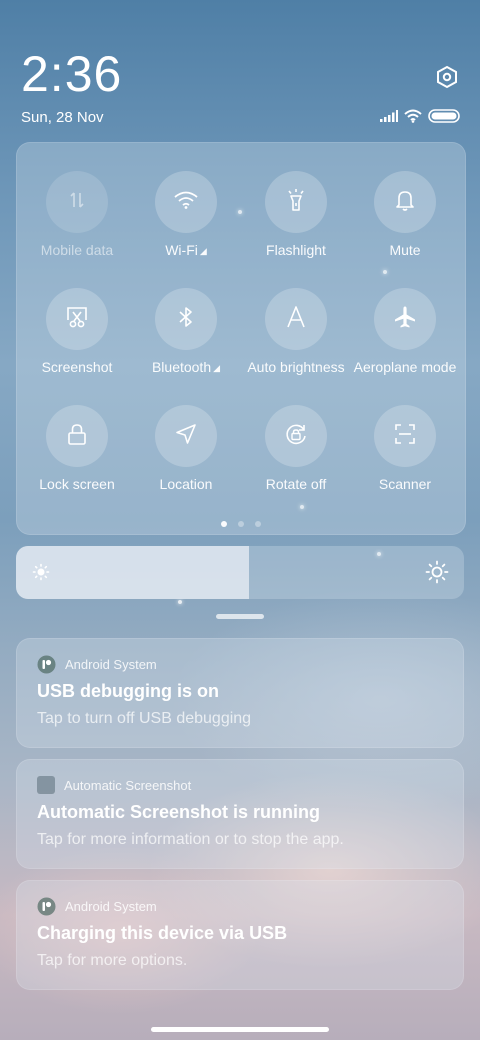 The height and width of the screenshot is (1040, 480). I want to click on tile-label: Wi-Fi, so click(181, 250).